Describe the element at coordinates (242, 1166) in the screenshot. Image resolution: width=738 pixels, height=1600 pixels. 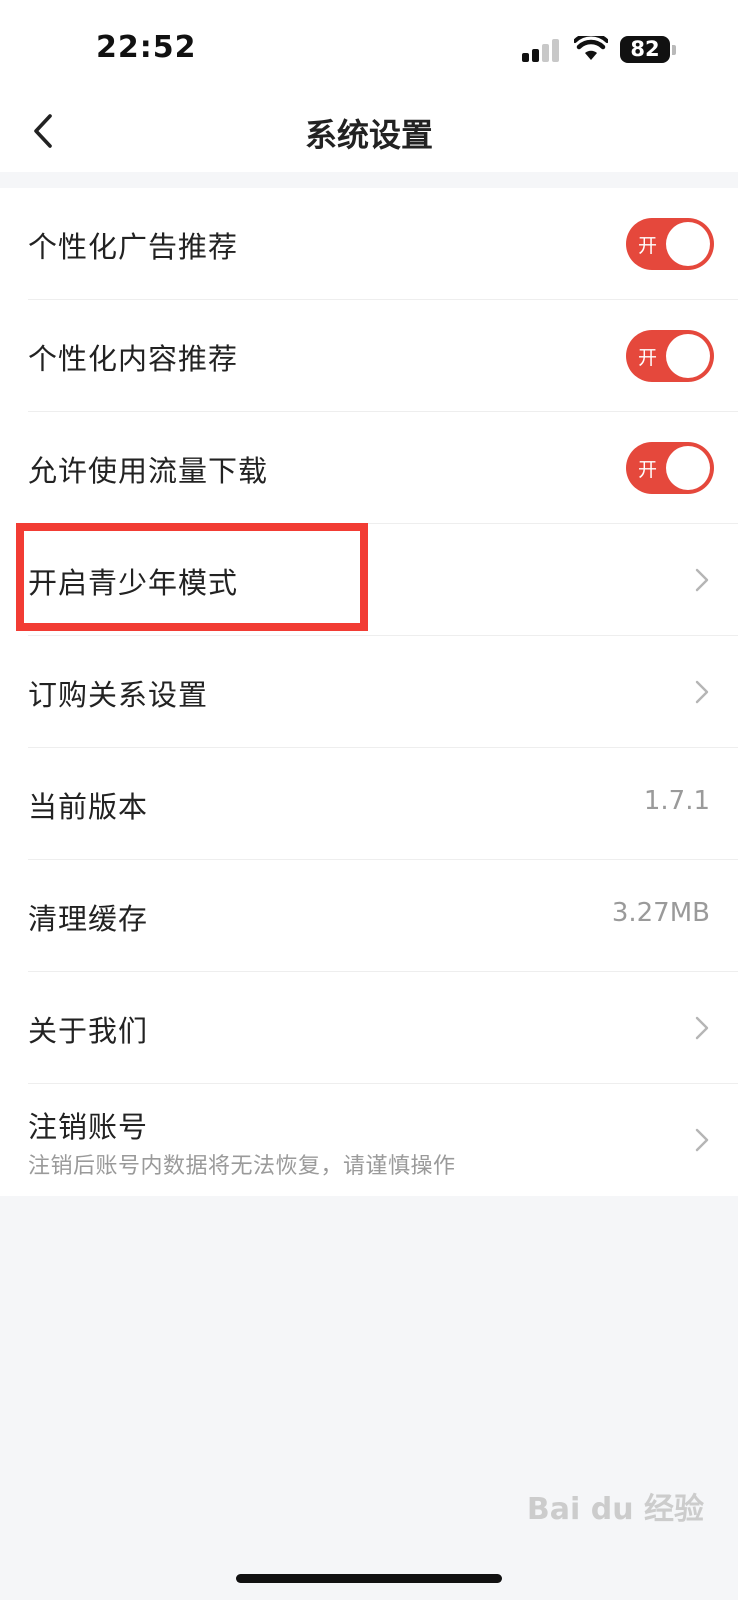
I see `row-sublabel: 注销后账号内数据将无法恢复，请谨慎操作` at that location.